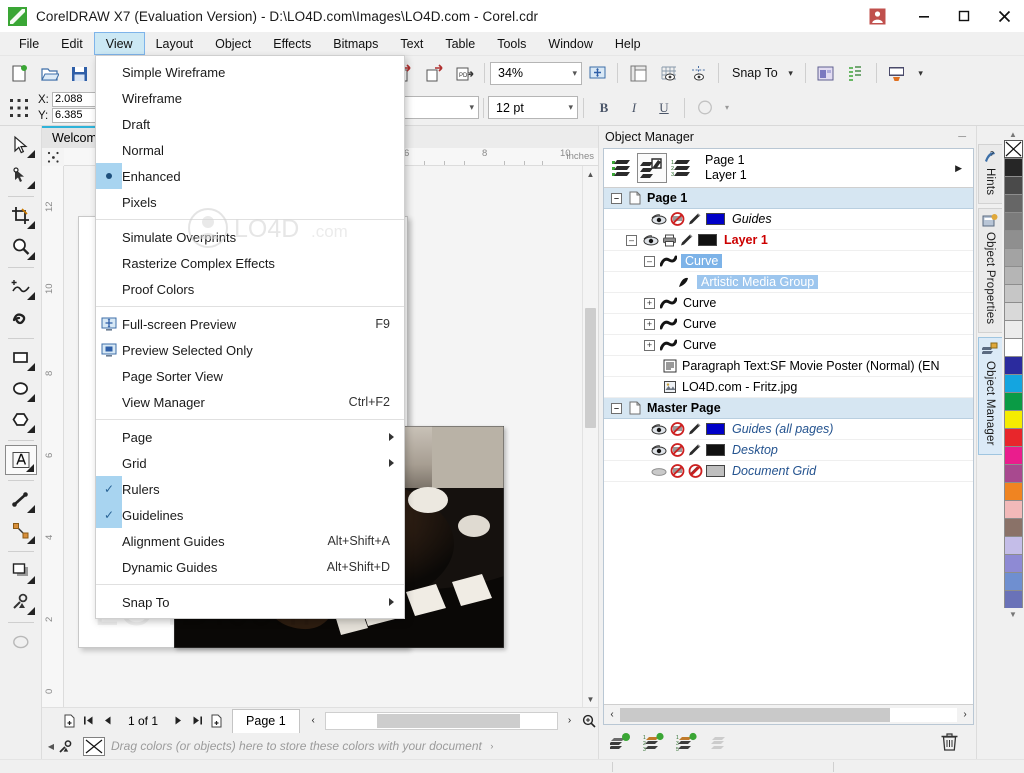  Describe the element at coordinates (411, 43) in the screenshot. I see `menu-text: Text` at that location.